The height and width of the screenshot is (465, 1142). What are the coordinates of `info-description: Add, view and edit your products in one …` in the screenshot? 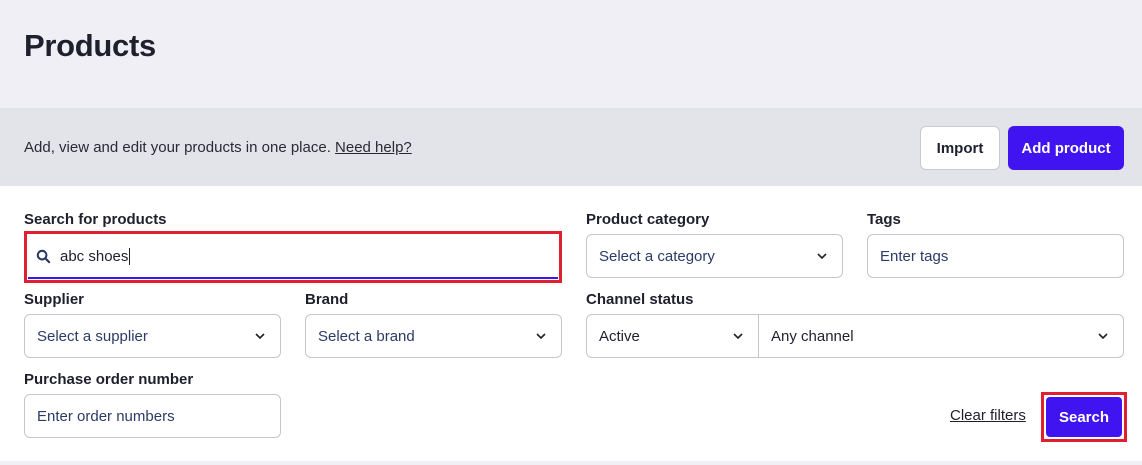 It's located at (177, 147).